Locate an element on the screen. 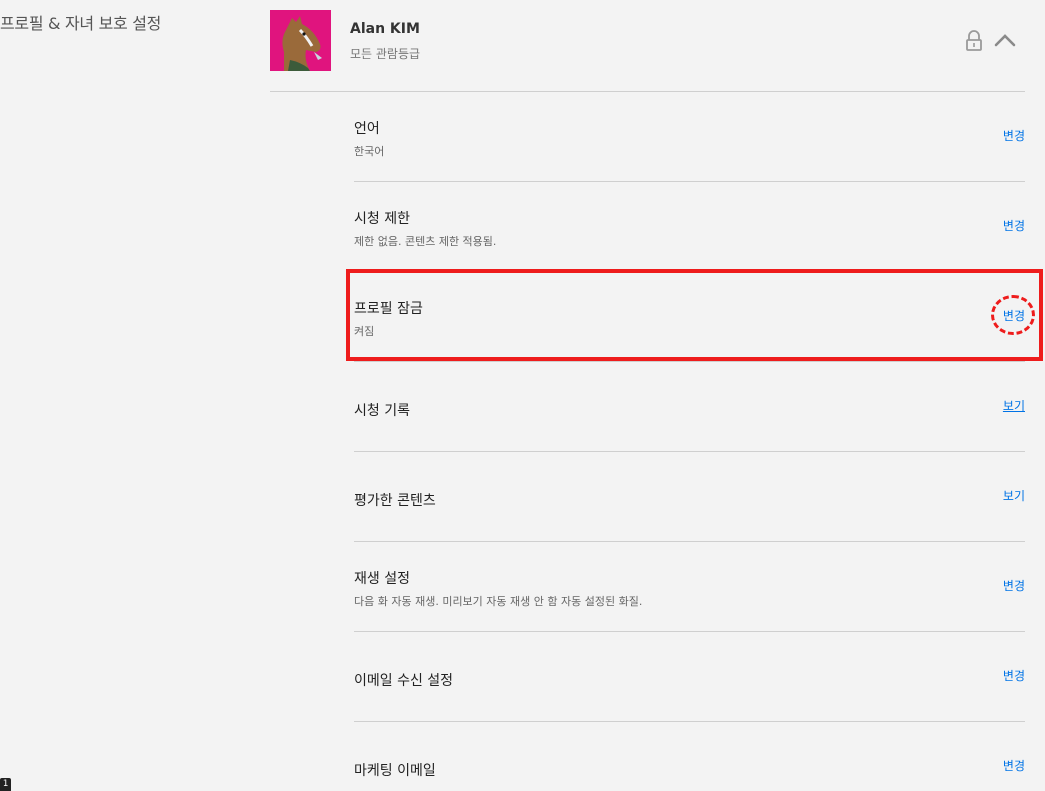 The height and width of the screenshot is (791, 1045). view-ratings-link: 보기 is located at coordinates (1014, 495).